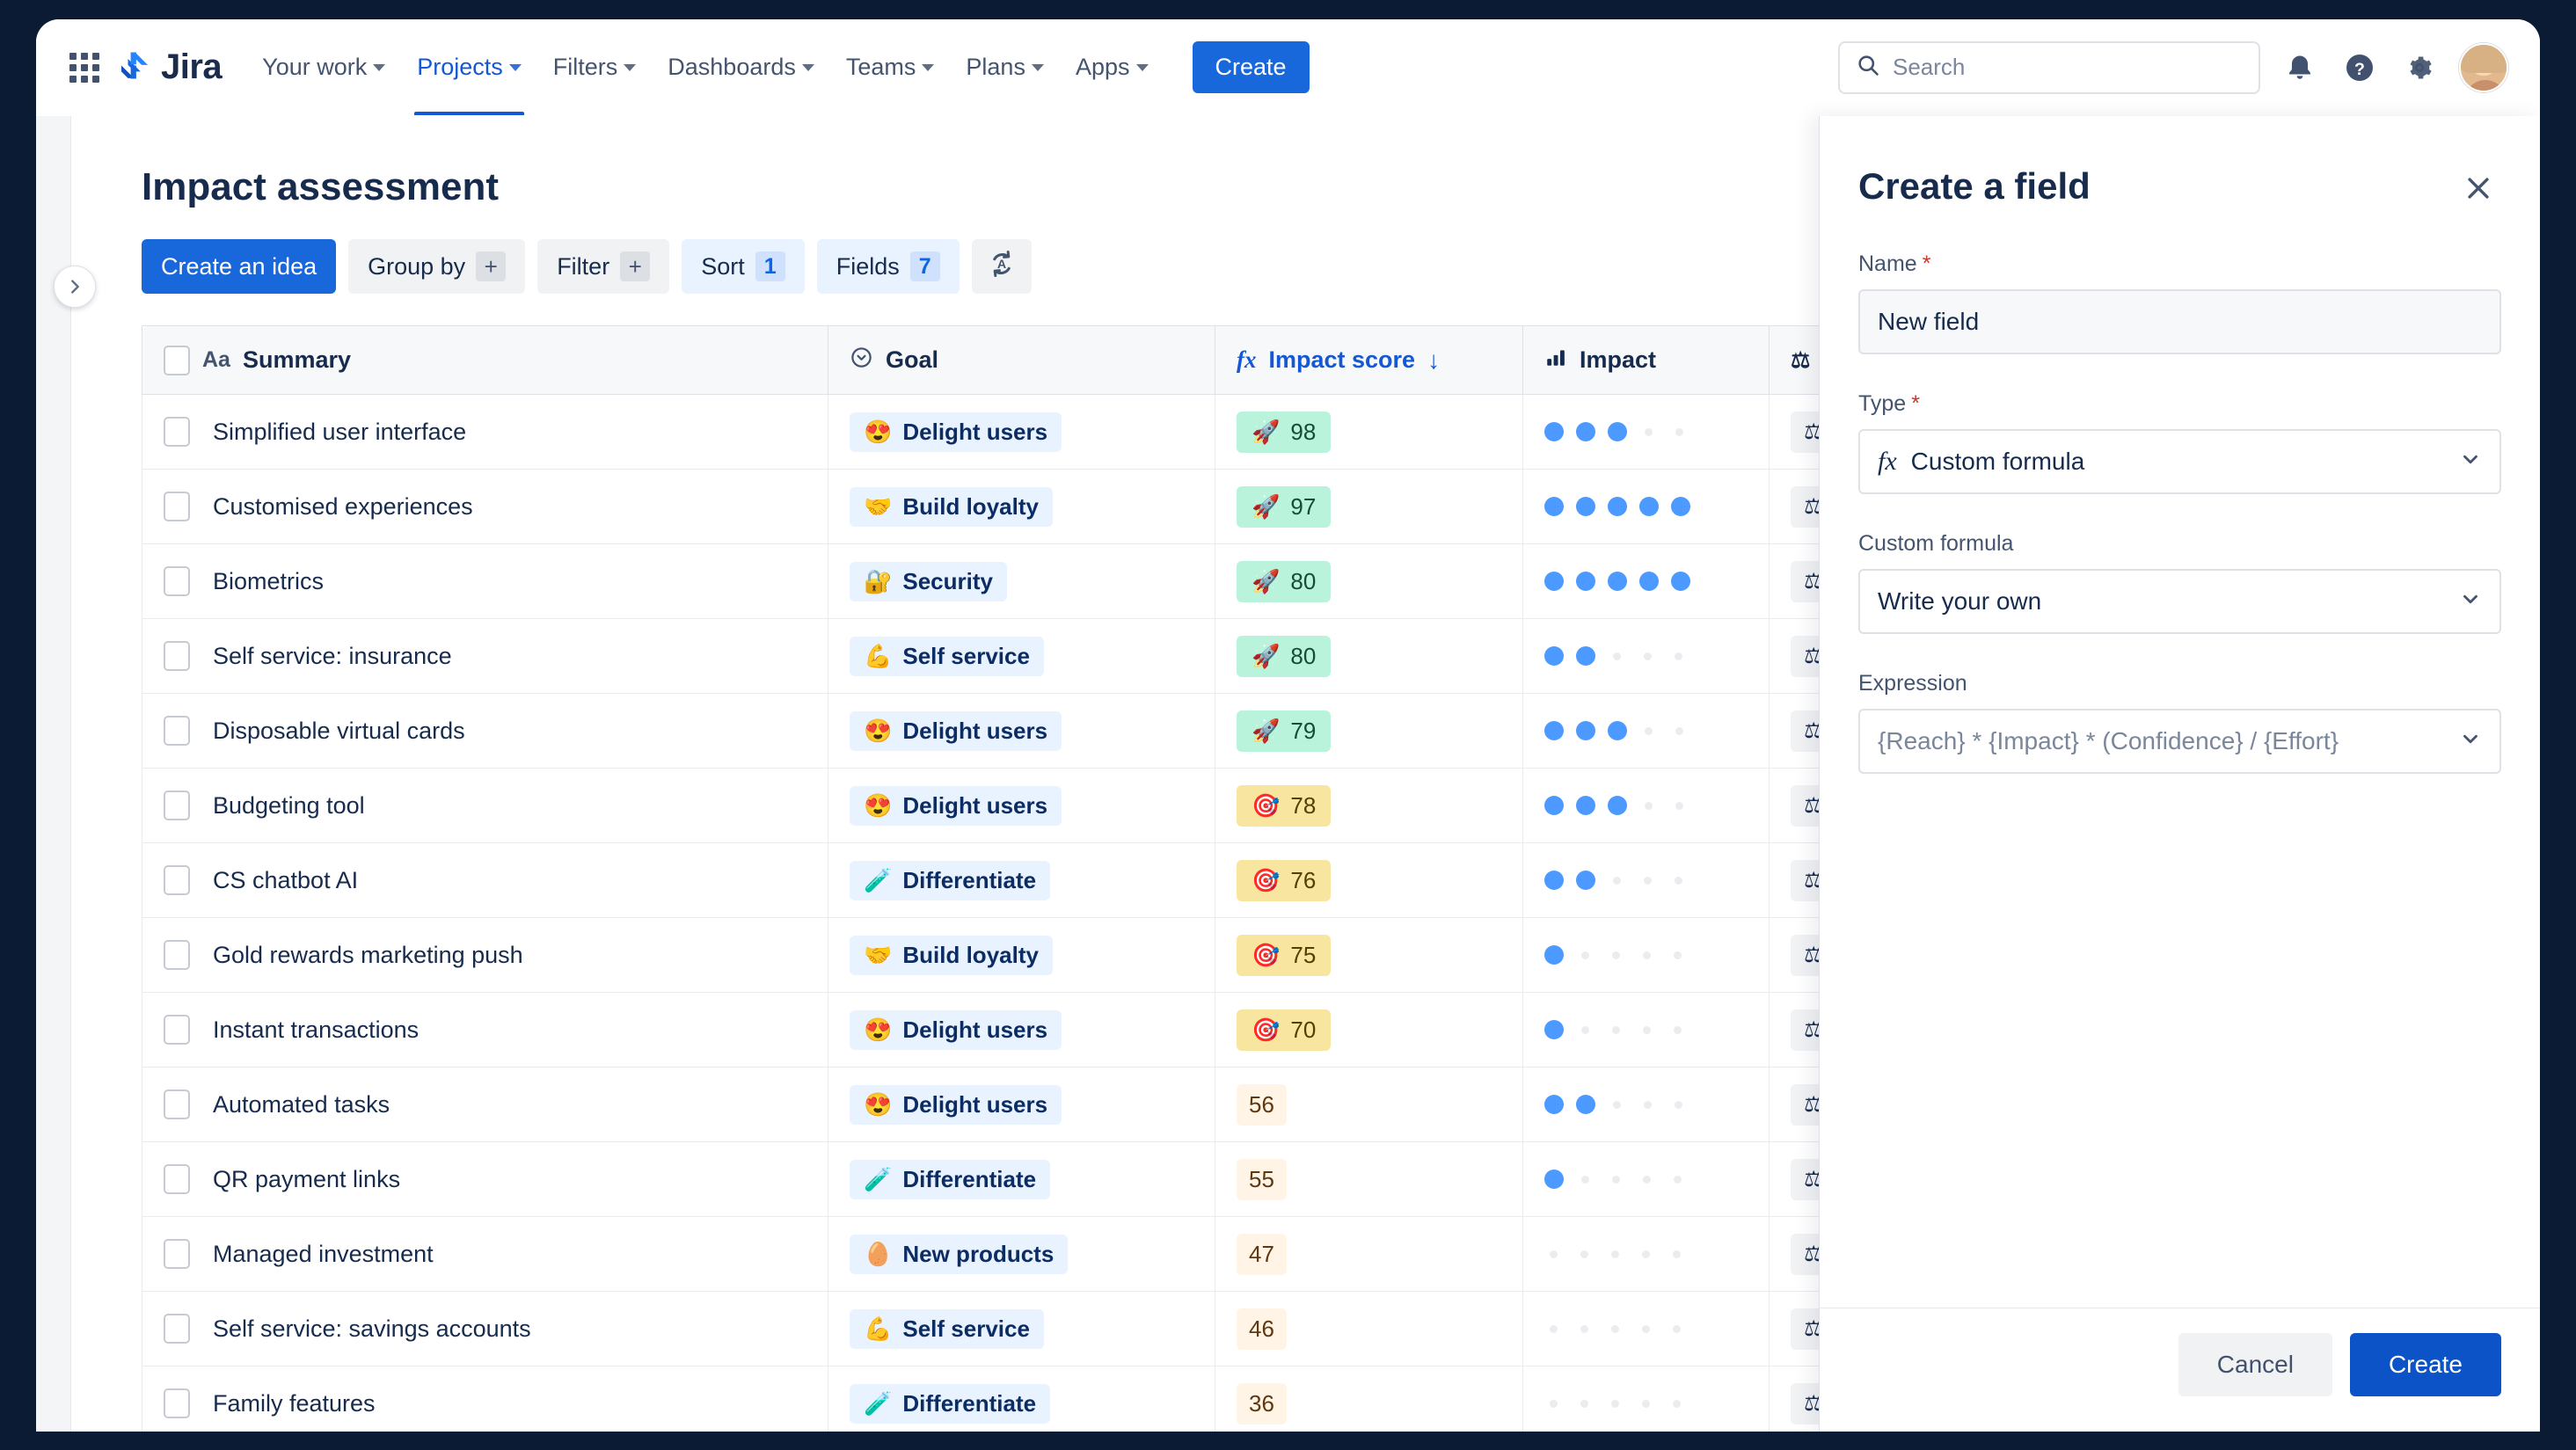  I want to click on cell-summary: Disposable virtual cards, so click(485, 731).